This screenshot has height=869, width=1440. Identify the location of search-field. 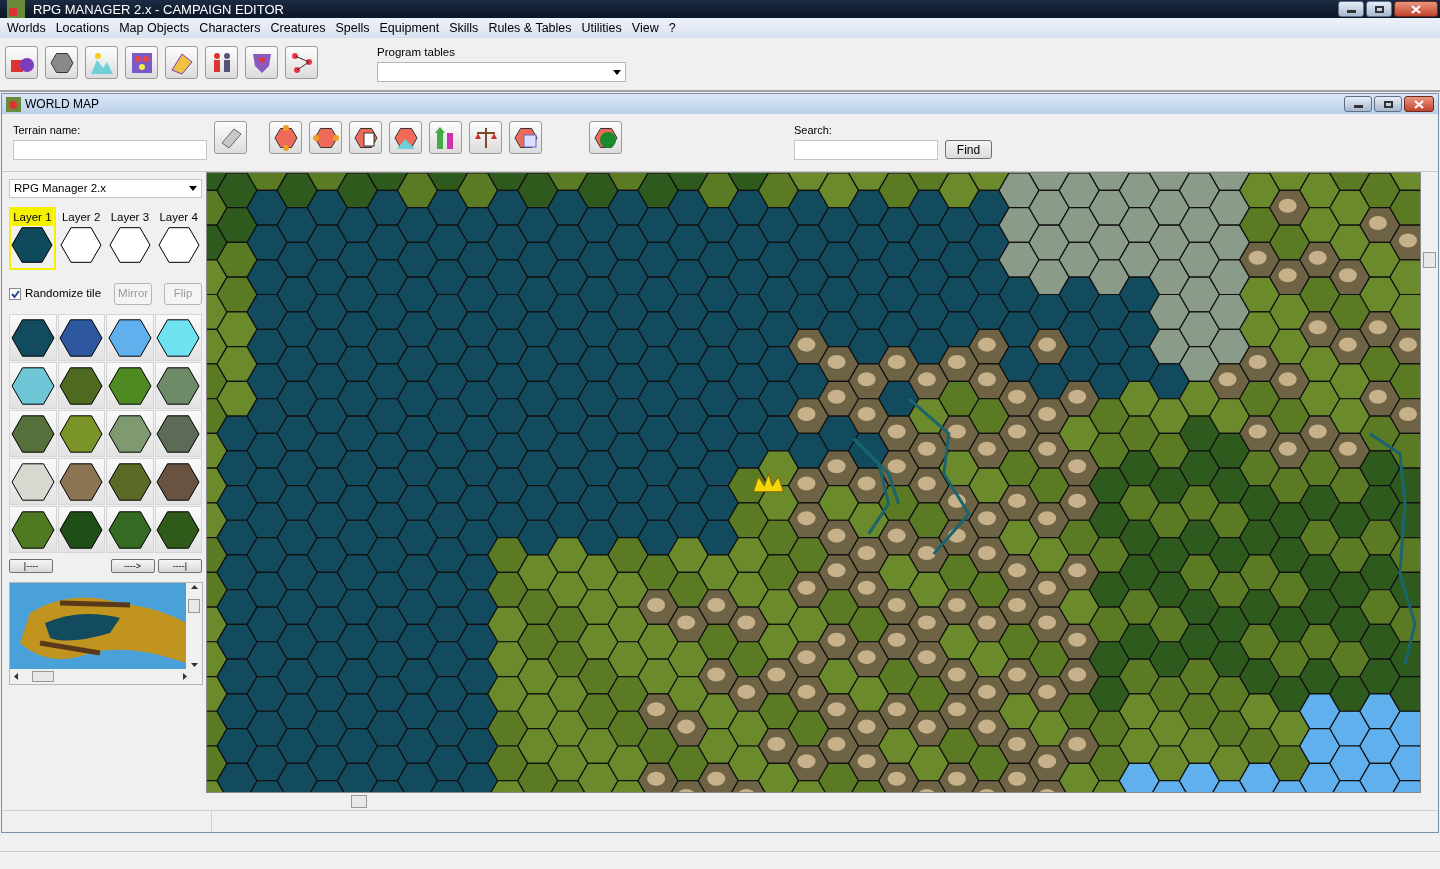
(866, 149).